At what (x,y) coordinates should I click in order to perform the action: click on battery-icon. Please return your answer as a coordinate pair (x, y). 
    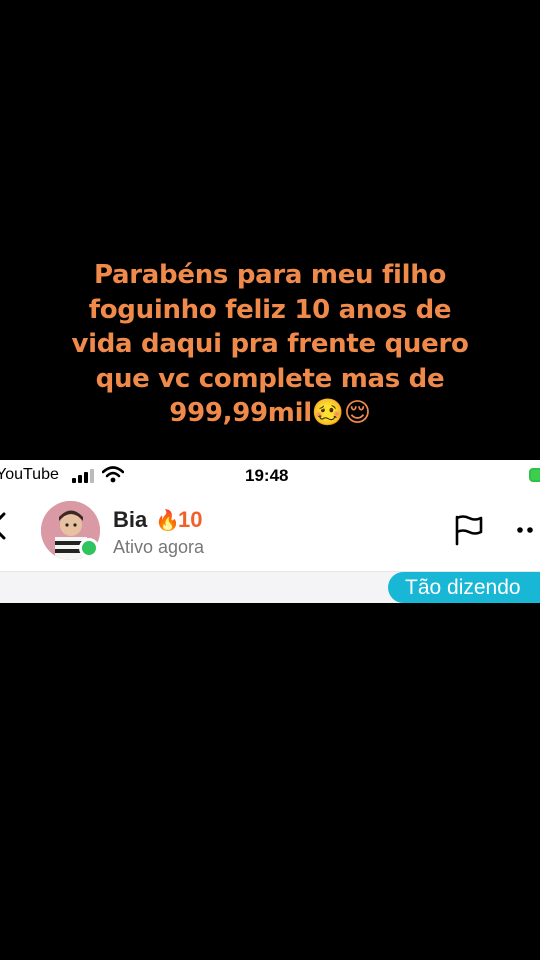
    Looking at the image, I should click on (534, 475).